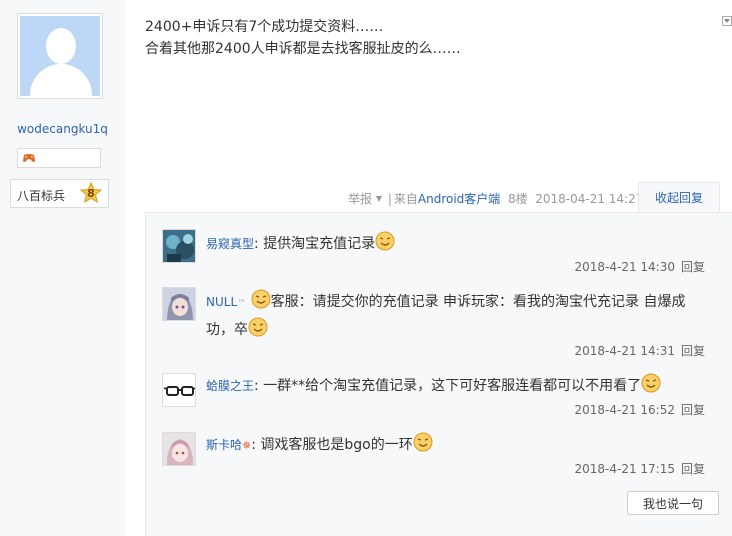 Image resolution: width=732 pixels, height=536 pixels. What do you see at coordinates (624, 351) in the screenshot?
I see `reply-time: 2018-4-21 14:31` at bounding box center [624, 351].